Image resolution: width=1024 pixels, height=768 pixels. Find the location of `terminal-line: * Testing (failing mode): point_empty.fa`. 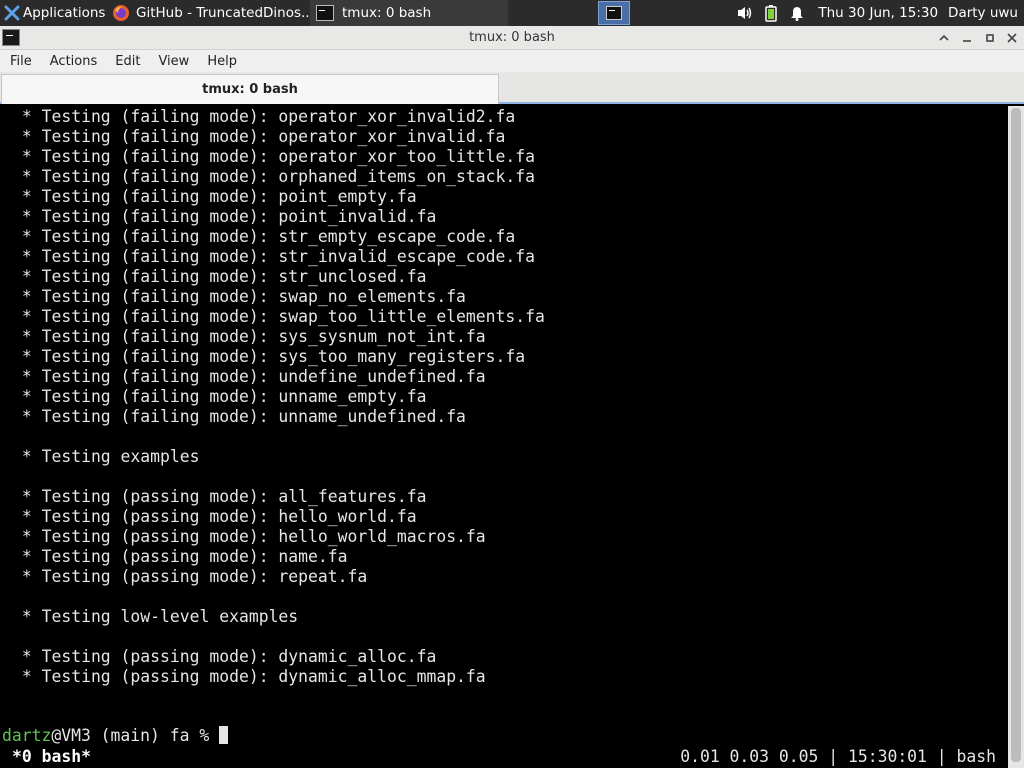

terminal-line: * Testing (failing mode): point_empty.fa is located at coordinates (214, 196).